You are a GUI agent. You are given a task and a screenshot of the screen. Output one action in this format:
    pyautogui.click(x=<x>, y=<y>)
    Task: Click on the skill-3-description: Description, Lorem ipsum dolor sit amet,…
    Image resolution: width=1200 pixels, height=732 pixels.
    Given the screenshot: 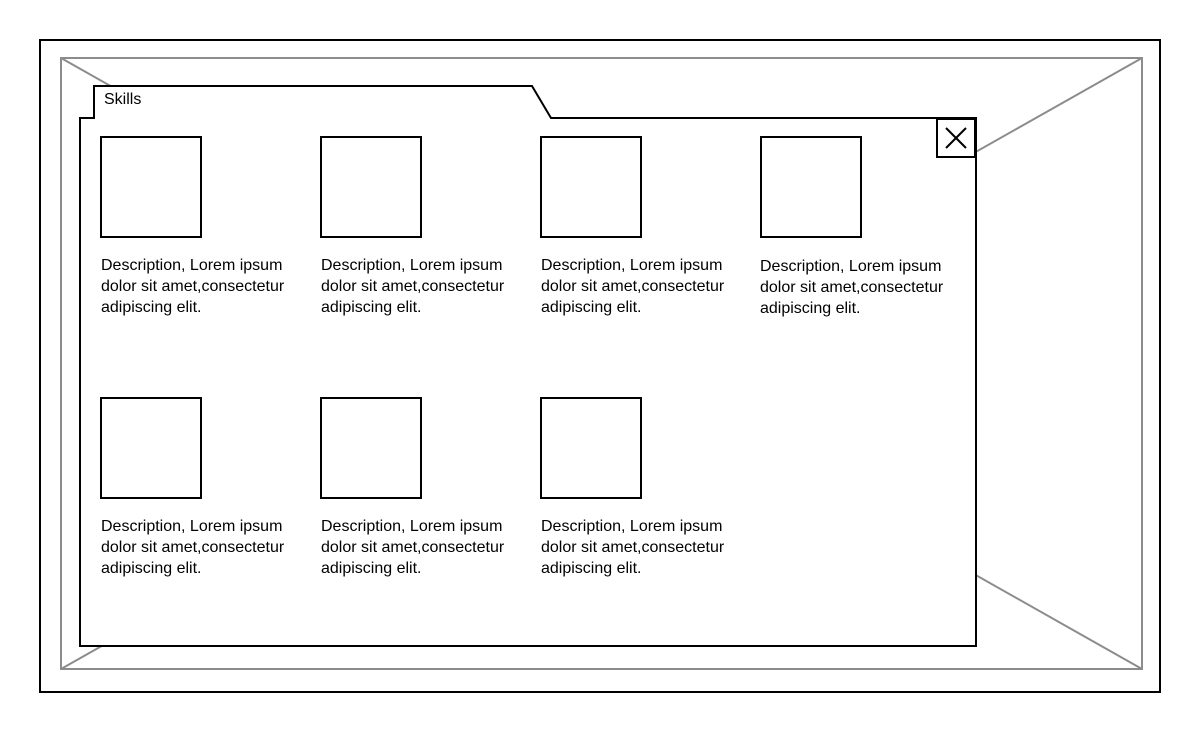 What is the action you would take?
    pyautogui.click(x=633, y=286)
    